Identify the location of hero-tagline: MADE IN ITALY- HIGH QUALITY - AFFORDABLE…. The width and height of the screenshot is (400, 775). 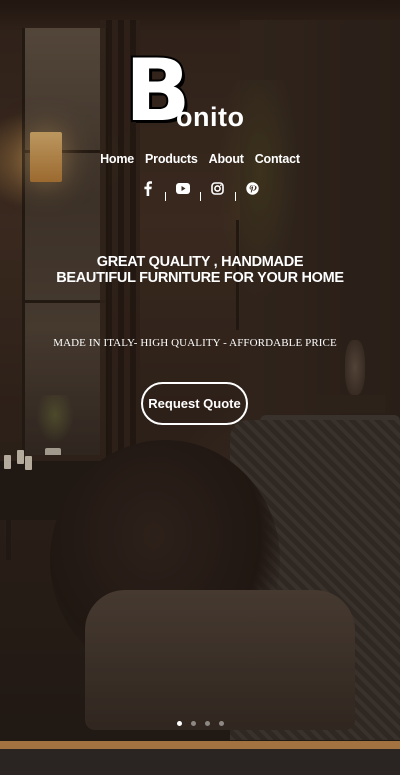
(195, 343).